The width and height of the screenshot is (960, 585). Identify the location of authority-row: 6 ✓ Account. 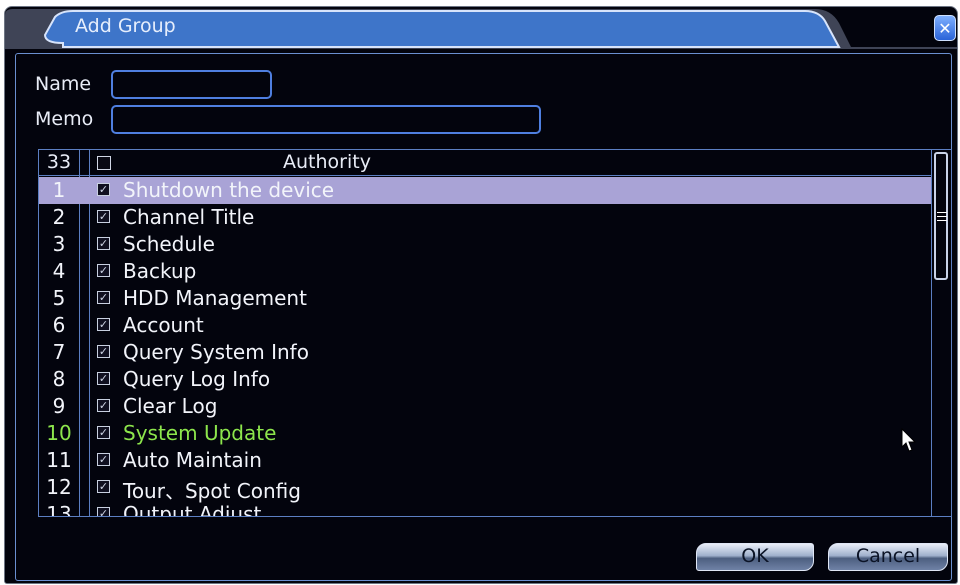
(485, 325).